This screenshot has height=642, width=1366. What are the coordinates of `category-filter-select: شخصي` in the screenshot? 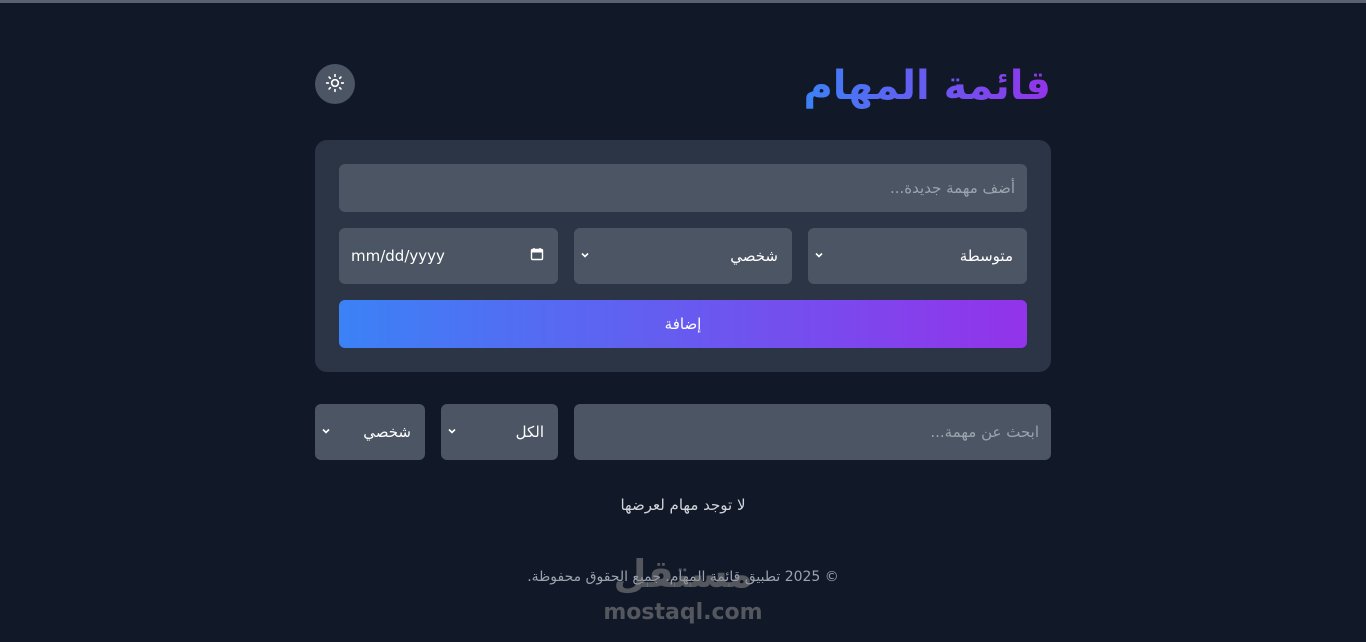 It's located at (370, 432).